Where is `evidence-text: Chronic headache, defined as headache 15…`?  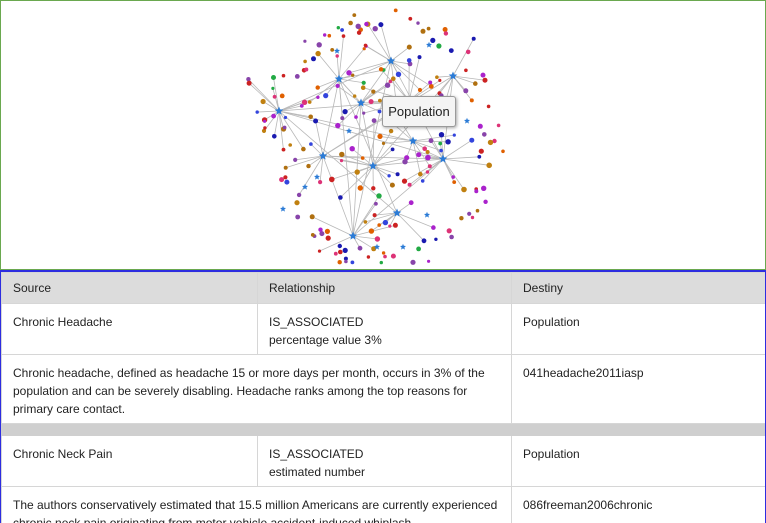
evidence-text: Chronic headache, defined as headache 15… is located at coordinates (257, 389).